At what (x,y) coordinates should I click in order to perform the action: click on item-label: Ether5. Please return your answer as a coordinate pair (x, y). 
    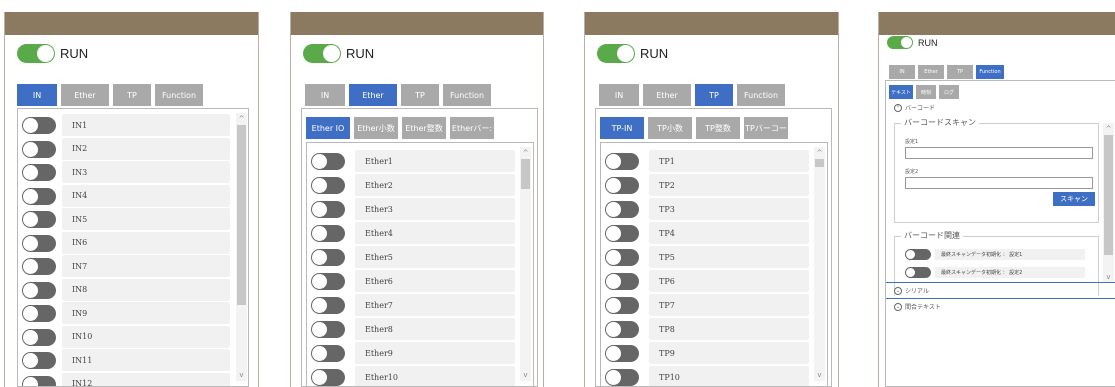
    Looking at the image, I should click on (435, 257).